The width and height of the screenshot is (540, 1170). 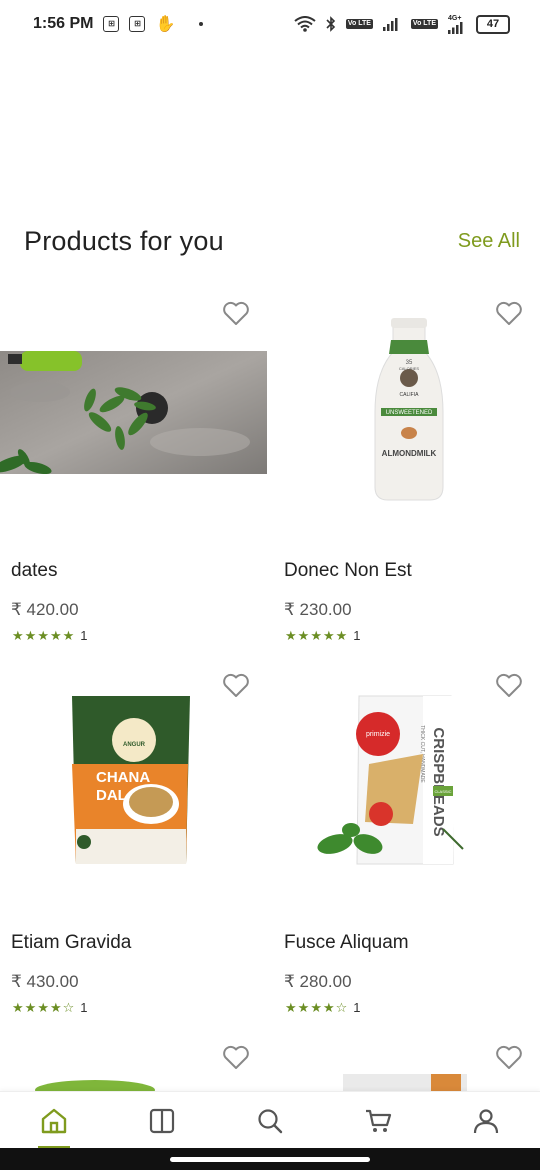 I want to click on crisp-label: CRISPBREADS, so click(x=438, y=781).